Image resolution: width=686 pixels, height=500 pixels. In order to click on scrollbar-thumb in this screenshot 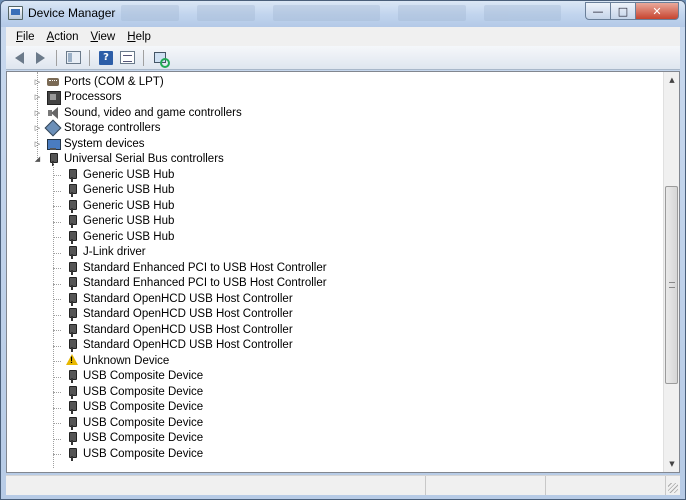, I will do `click(671, 285)`.